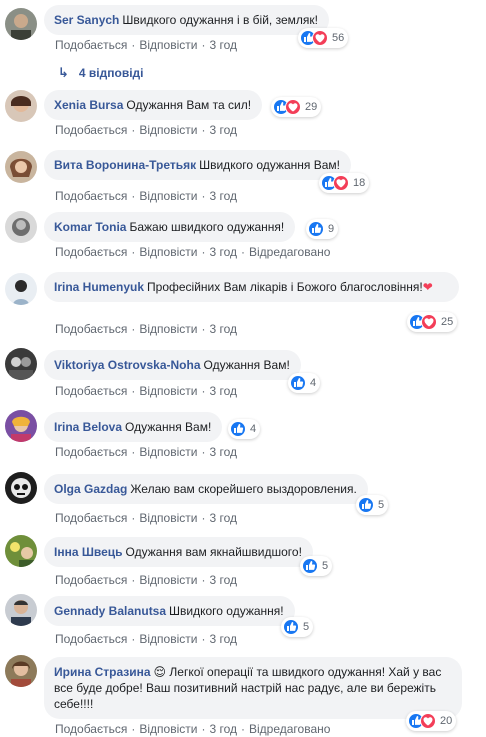  Describe the element at coordinates (110, 611) in the screenshot. I see `comment-author: Gennady Balanutsa` at that location.